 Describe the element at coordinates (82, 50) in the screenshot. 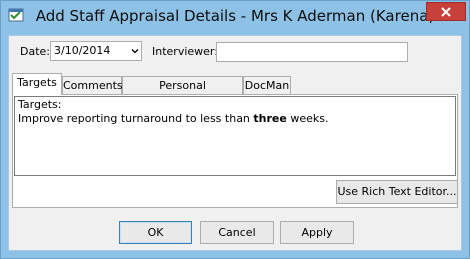

I see `date-value: 3/10/2014` at that location.